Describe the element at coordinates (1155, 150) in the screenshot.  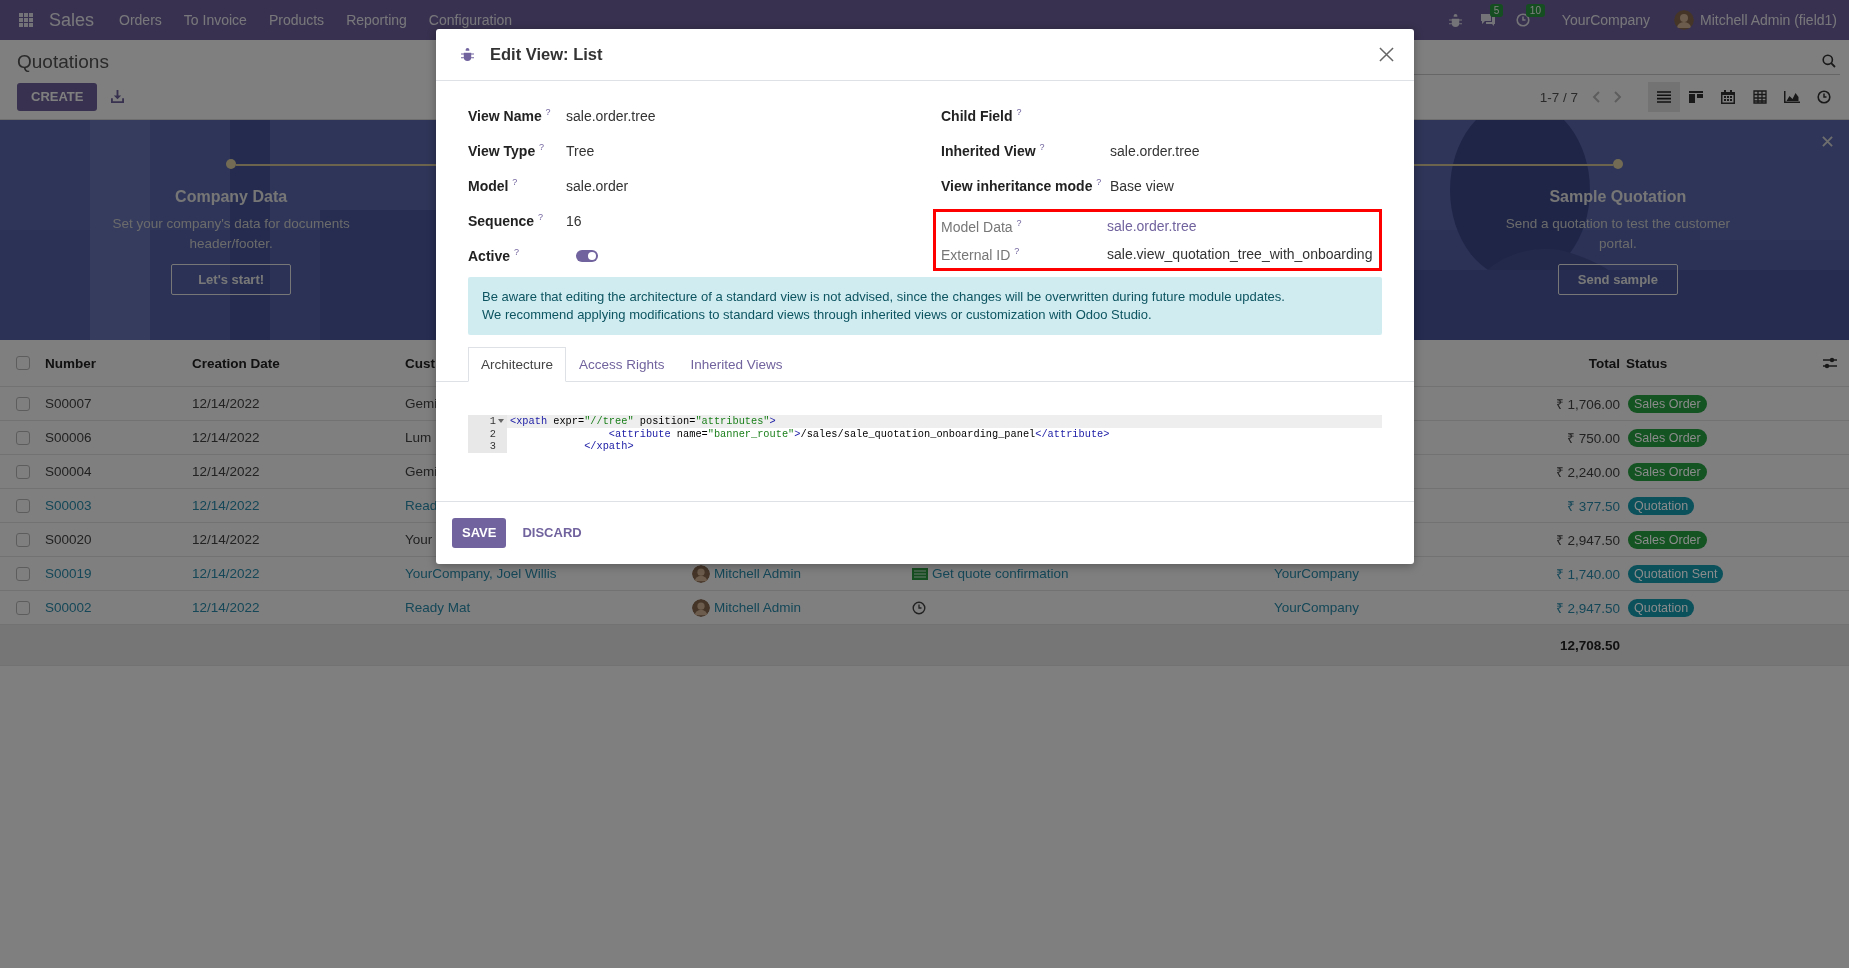
I see `field-value: sale.order.tree` at that location.